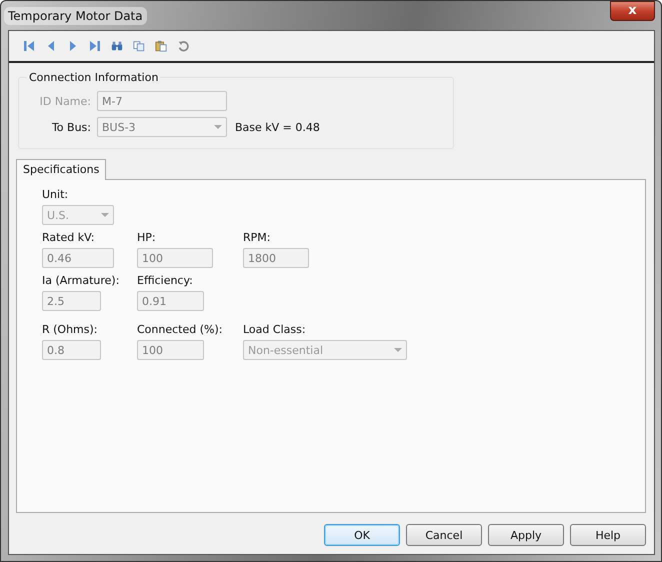 This screenshot has width=662, height=562. I want to click on field-label: HP:, so click(147, 238).